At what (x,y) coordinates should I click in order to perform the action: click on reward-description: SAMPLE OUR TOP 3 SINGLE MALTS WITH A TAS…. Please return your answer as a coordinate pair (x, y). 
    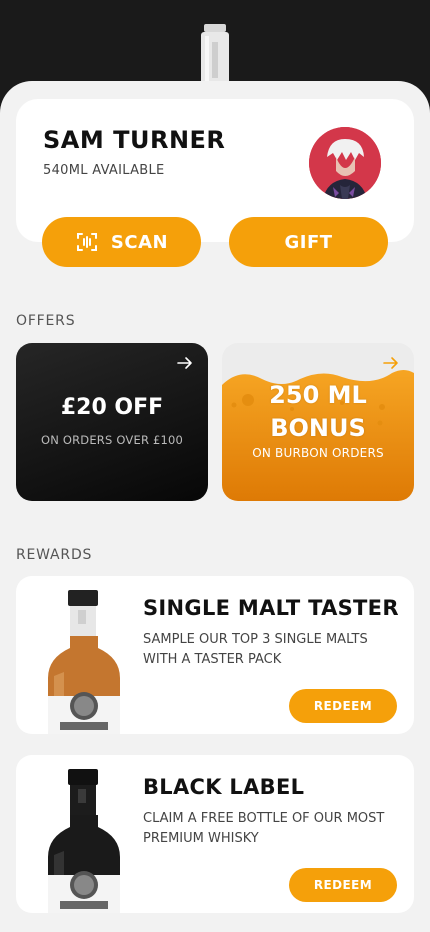
    Looking at the image, I should click on (255, 649).